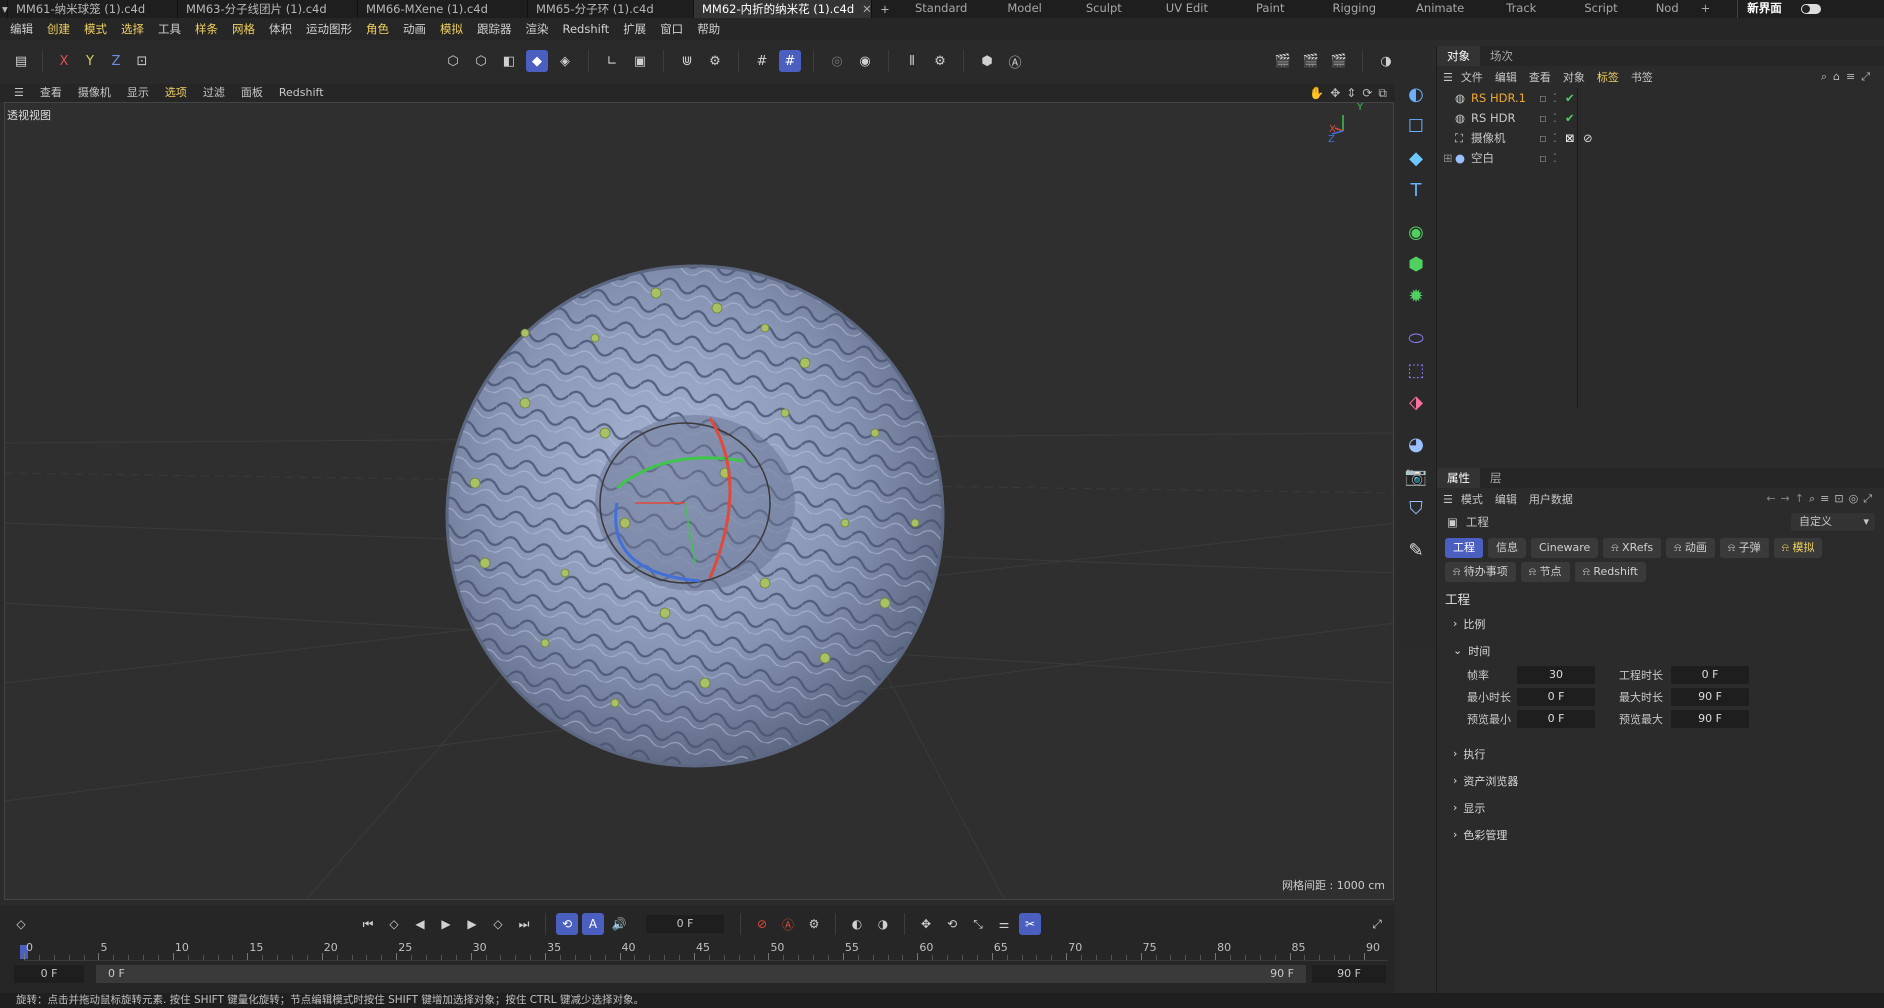  I want to click on chip-nodes: ⍾ 节点, so click(1545, 572).